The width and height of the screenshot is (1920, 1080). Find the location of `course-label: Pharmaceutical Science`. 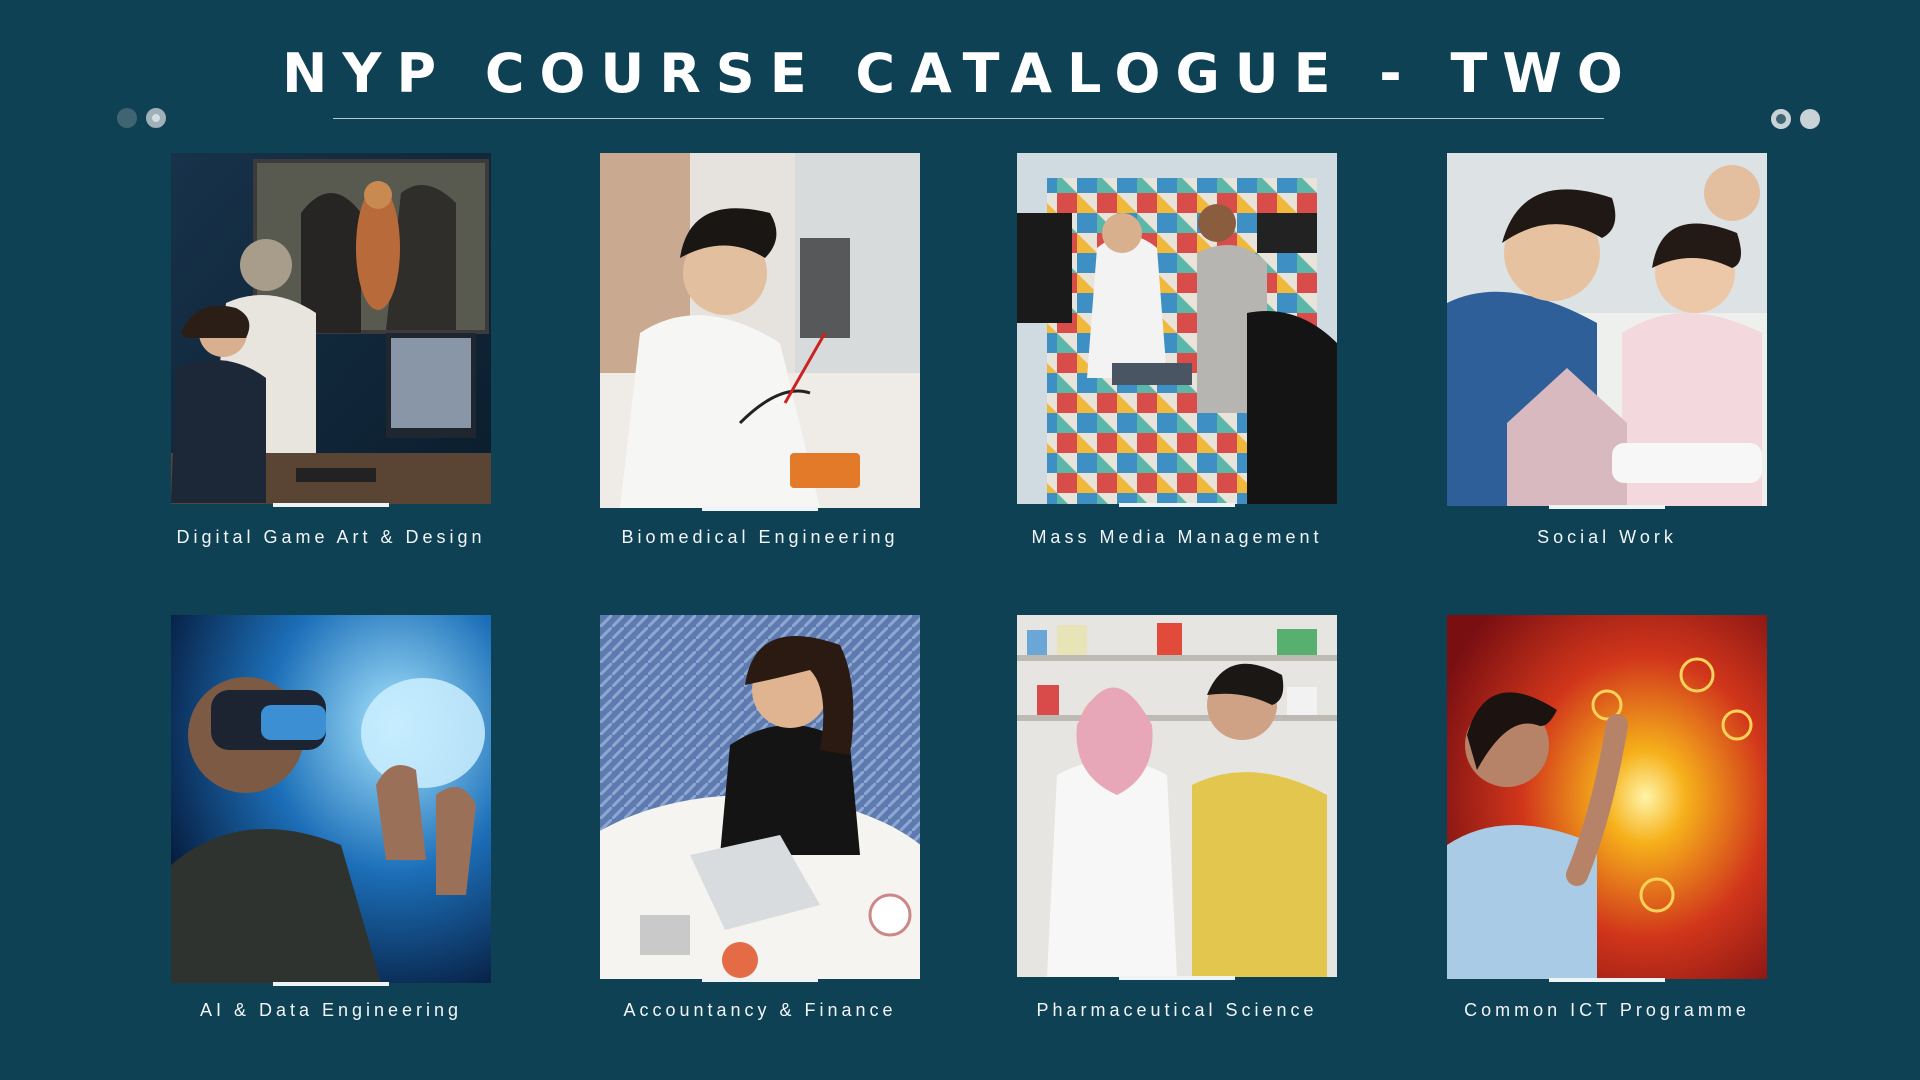

course-label: Pharmaceutical Science is located at coordinates (1177, 1010).